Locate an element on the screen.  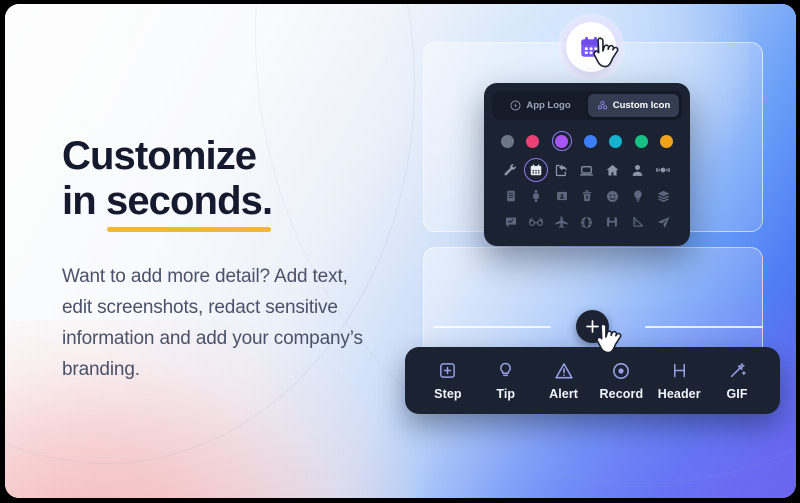
picker-icon-watch is located at coordinates (536, 196).